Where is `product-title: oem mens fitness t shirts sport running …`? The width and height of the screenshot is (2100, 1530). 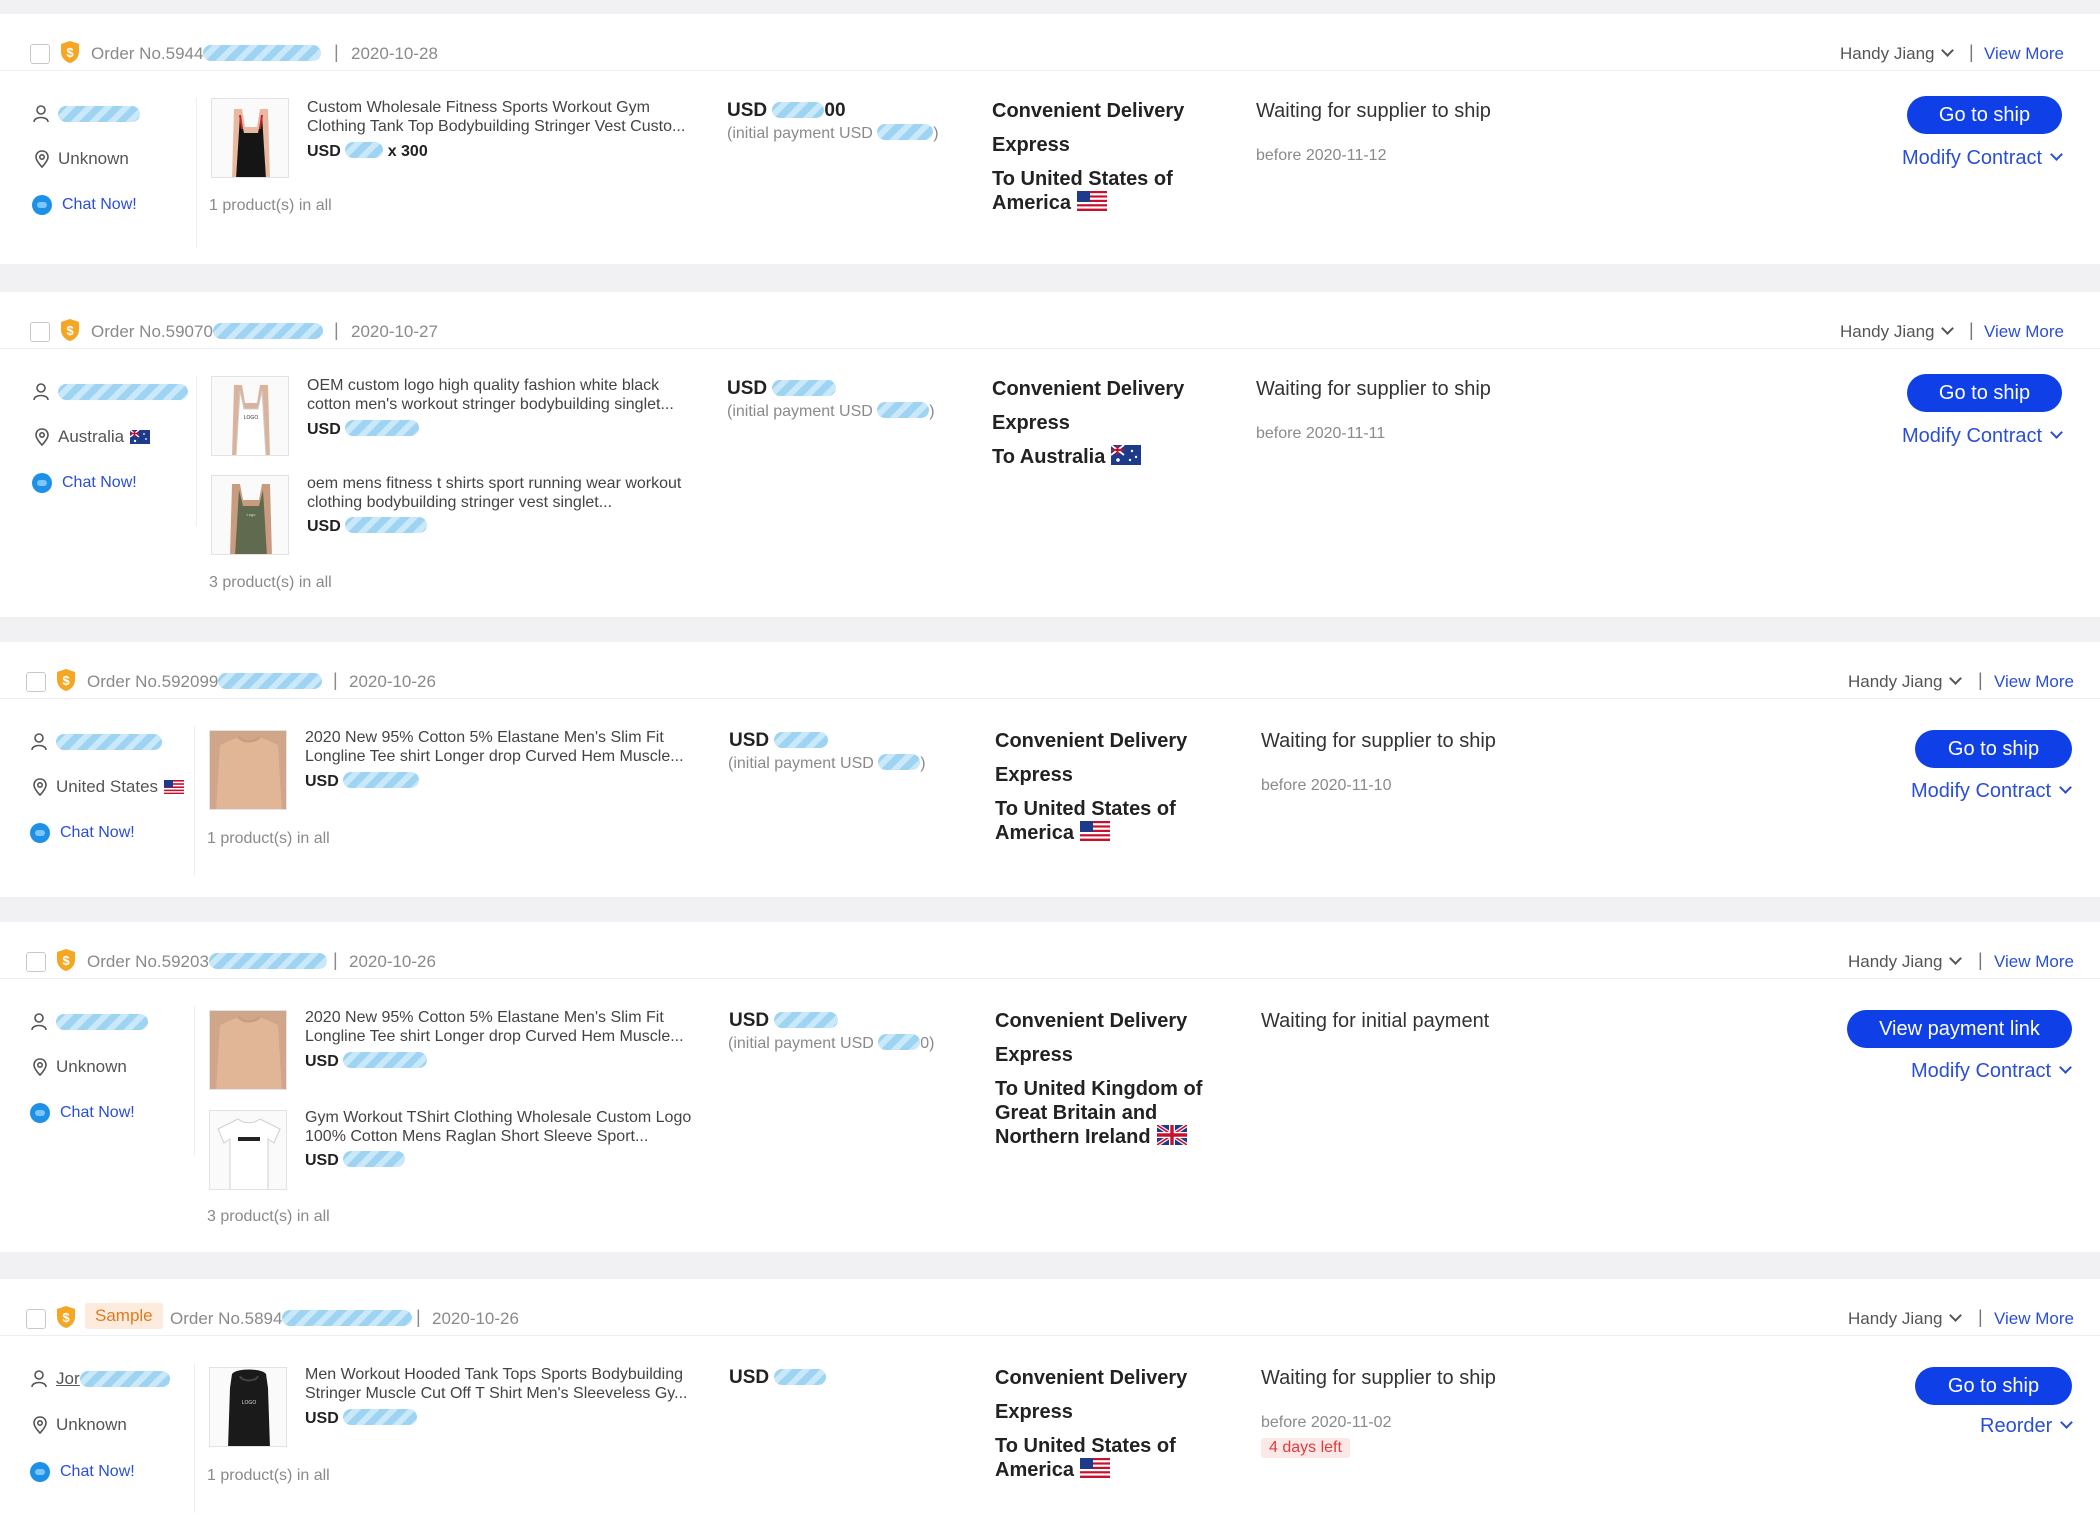 product-title: oem mens fitness t shirts sport running … is located at coordinates (507, 493).